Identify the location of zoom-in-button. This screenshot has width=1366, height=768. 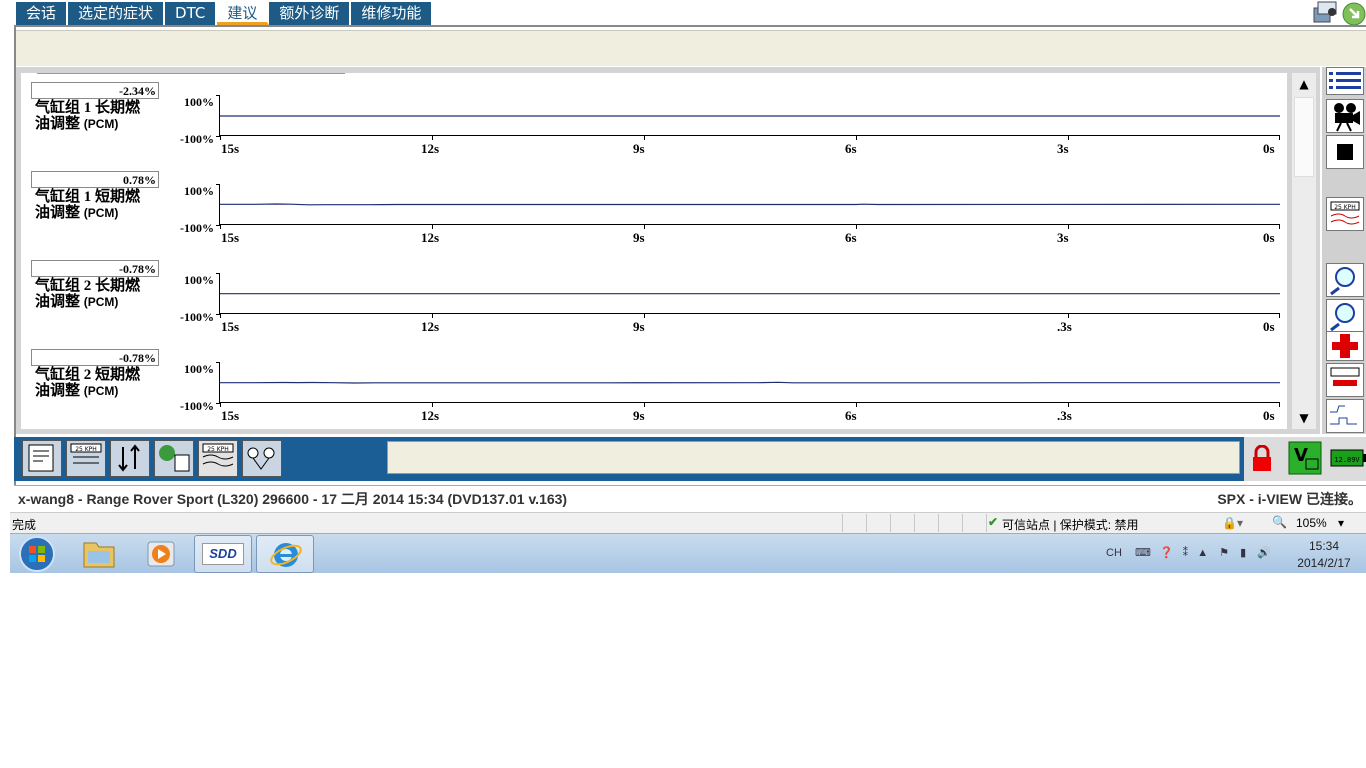
(1345, 280).